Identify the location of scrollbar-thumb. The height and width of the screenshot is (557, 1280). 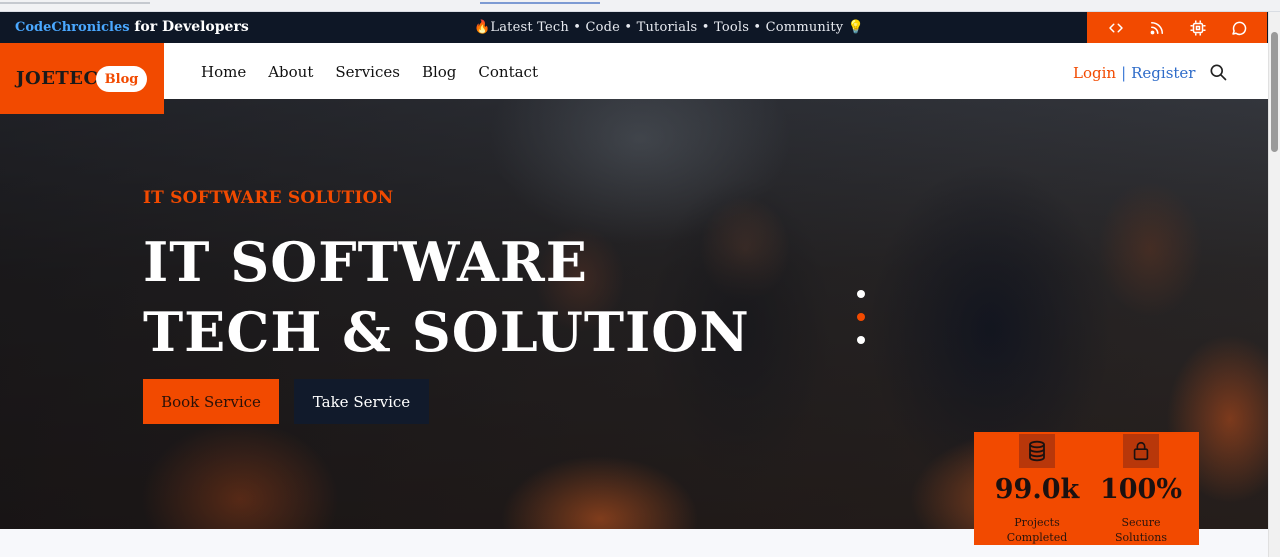
(1274, 92).